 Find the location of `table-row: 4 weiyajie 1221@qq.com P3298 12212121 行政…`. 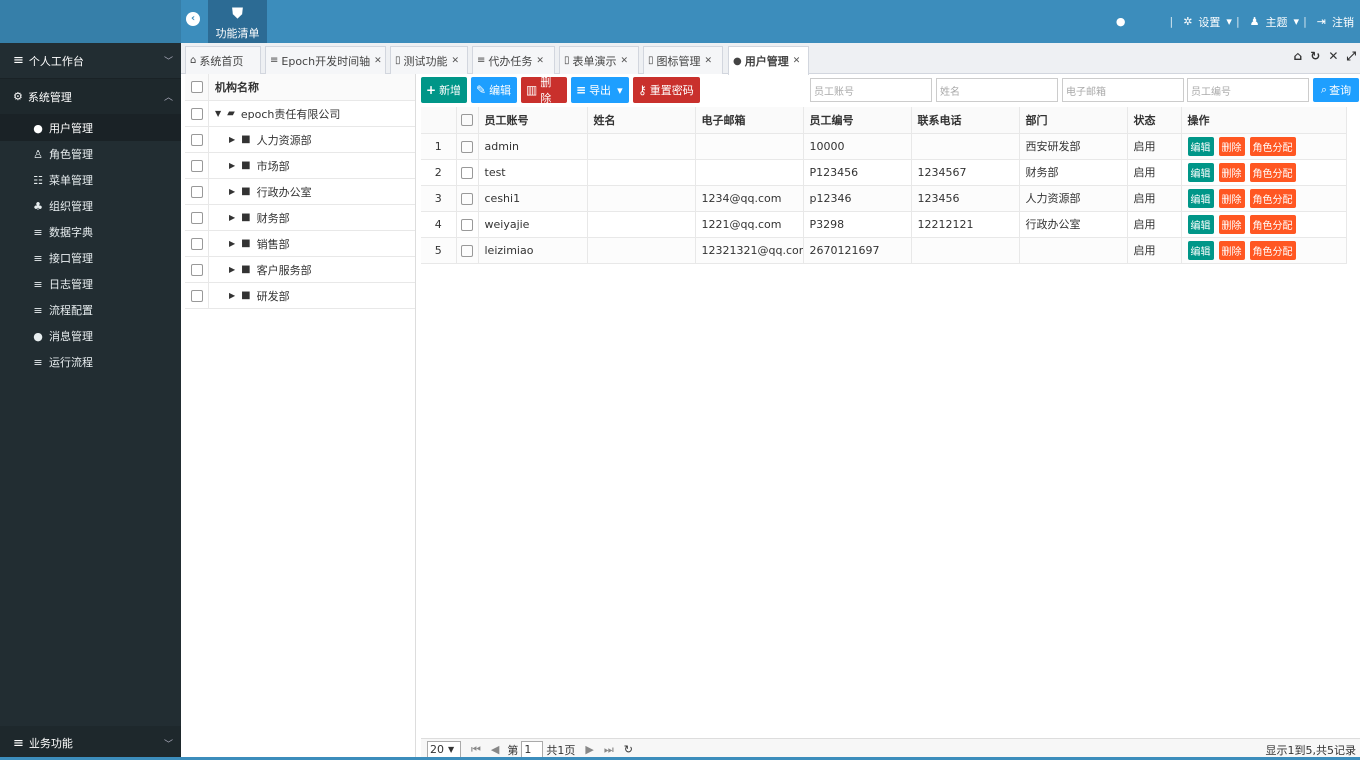

table-row: 4 weiyajie 1221@qq.com P3298 12212121 行政… is located at coordinates (884, 224).